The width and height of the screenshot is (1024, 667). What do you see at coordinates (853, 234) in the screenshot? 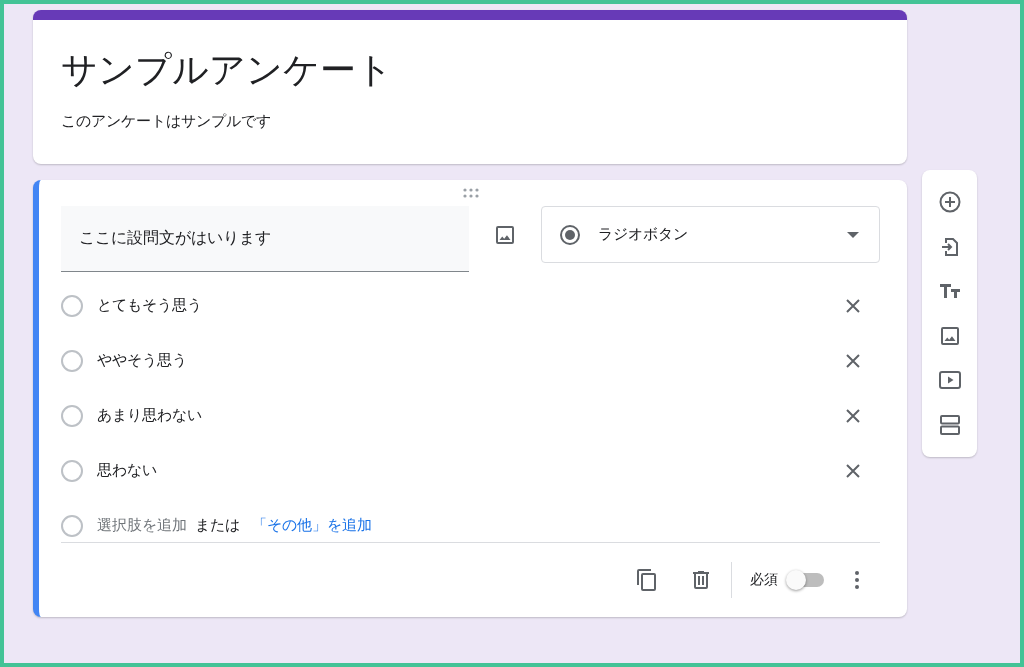
I see `caret-icon` at bounding box center [853, 234].